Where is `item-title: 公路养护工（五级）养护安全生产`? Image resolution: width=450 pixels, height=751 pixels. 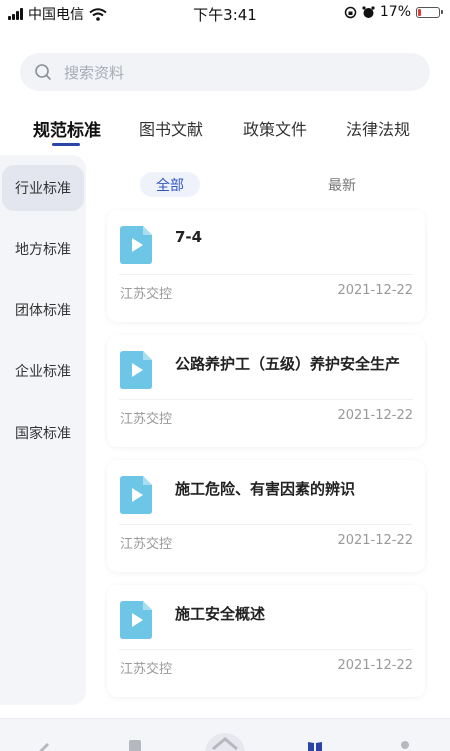 item-title: 公路养护工（五级）养护安全生产 is located at coordinates (288, 364).